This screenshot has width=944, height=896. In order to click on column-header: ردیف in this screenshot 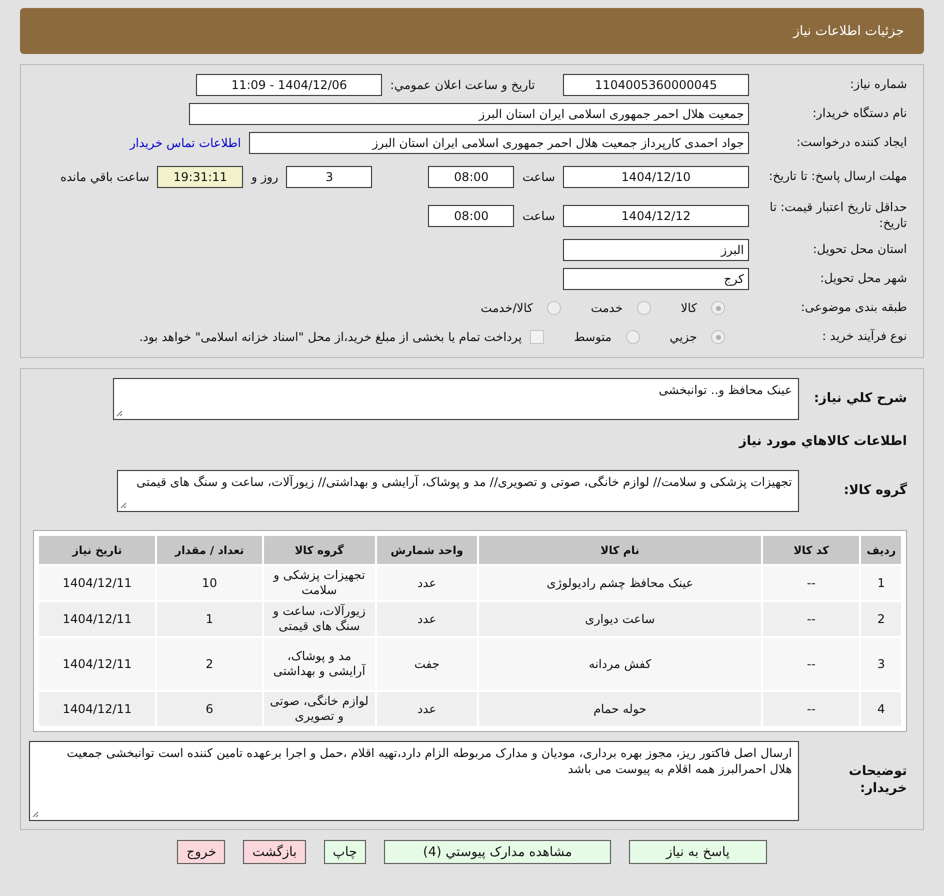, I will do `click(881, 550)`.